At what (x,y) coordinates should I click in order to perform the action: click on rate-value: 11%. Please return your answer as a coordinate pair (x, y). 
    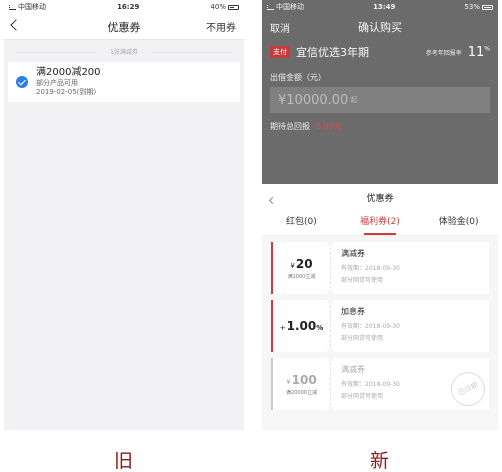
    Looking at the image, I should click on (478, 52).